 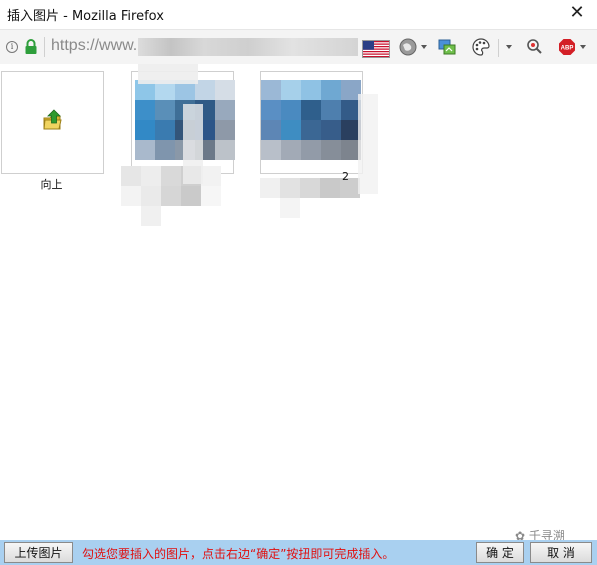 I want to click on bottom-toolbar: 上传图片 勾选您要插入的图片，点击右边“确定”按扭即可完成插入。 确 定 取 消, so click(x=298, y=552).